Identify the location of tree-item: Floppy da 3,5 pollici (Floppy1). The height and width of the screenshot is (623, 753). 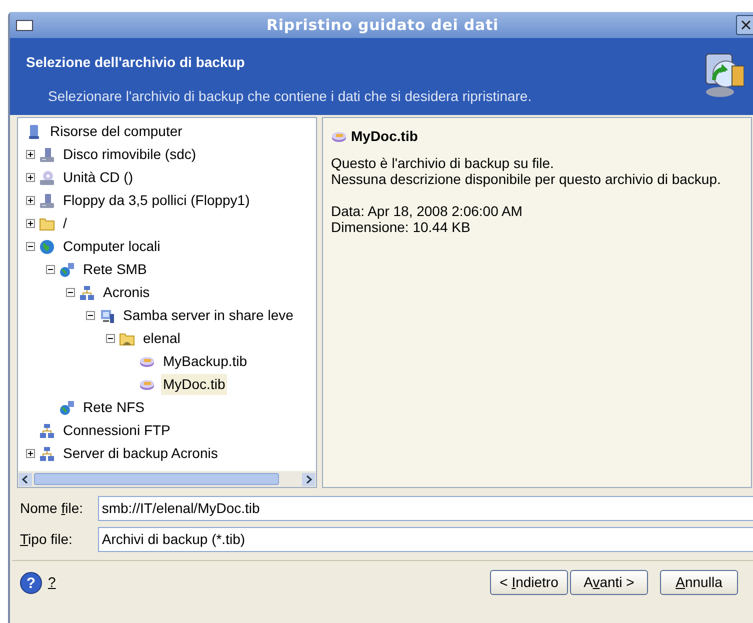
(156, 200).